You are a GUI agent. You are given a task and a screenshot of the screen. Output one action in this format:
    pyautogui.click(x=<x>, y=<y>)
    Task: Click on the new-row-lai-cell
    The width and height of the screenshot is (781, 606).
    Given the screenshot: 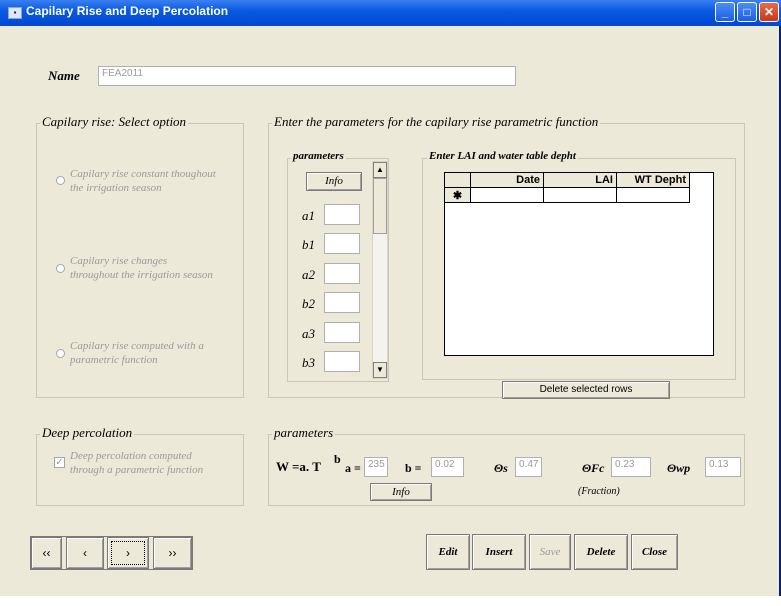 What is the action you would take?
    pyautogui.click(x=580, y=195)
    